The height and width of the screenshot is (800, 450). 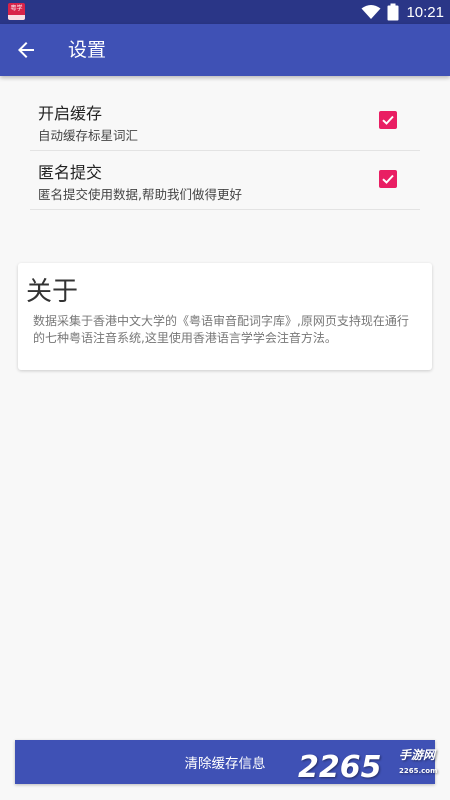 I want to click on watermark-logo: 2265 手游网 2265.com, so click(x=367, y=768).